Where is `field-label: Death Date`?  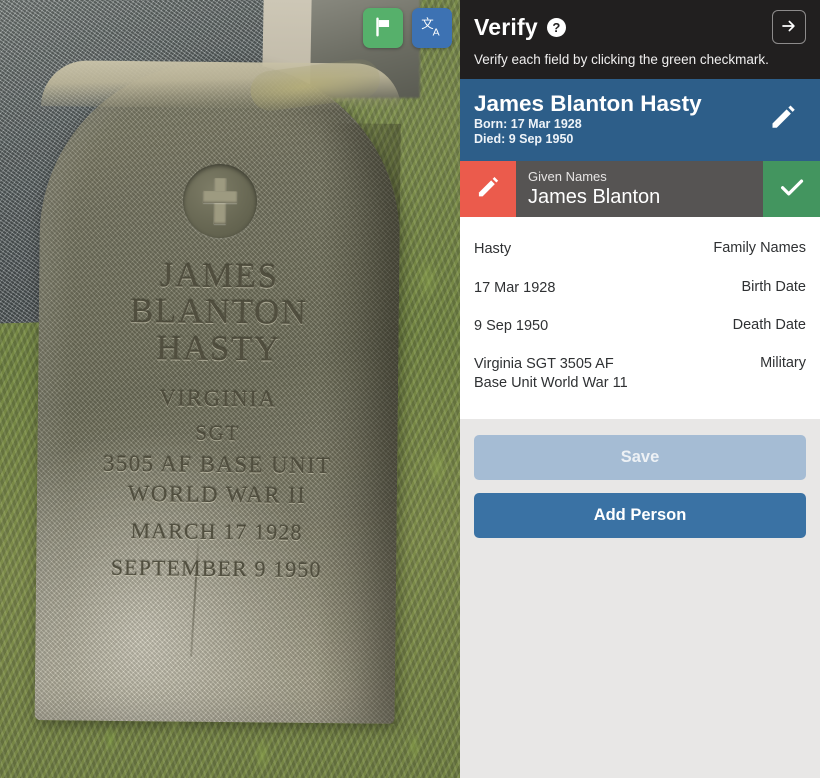 field-label: Death Date is located at coordinates (769, 324).